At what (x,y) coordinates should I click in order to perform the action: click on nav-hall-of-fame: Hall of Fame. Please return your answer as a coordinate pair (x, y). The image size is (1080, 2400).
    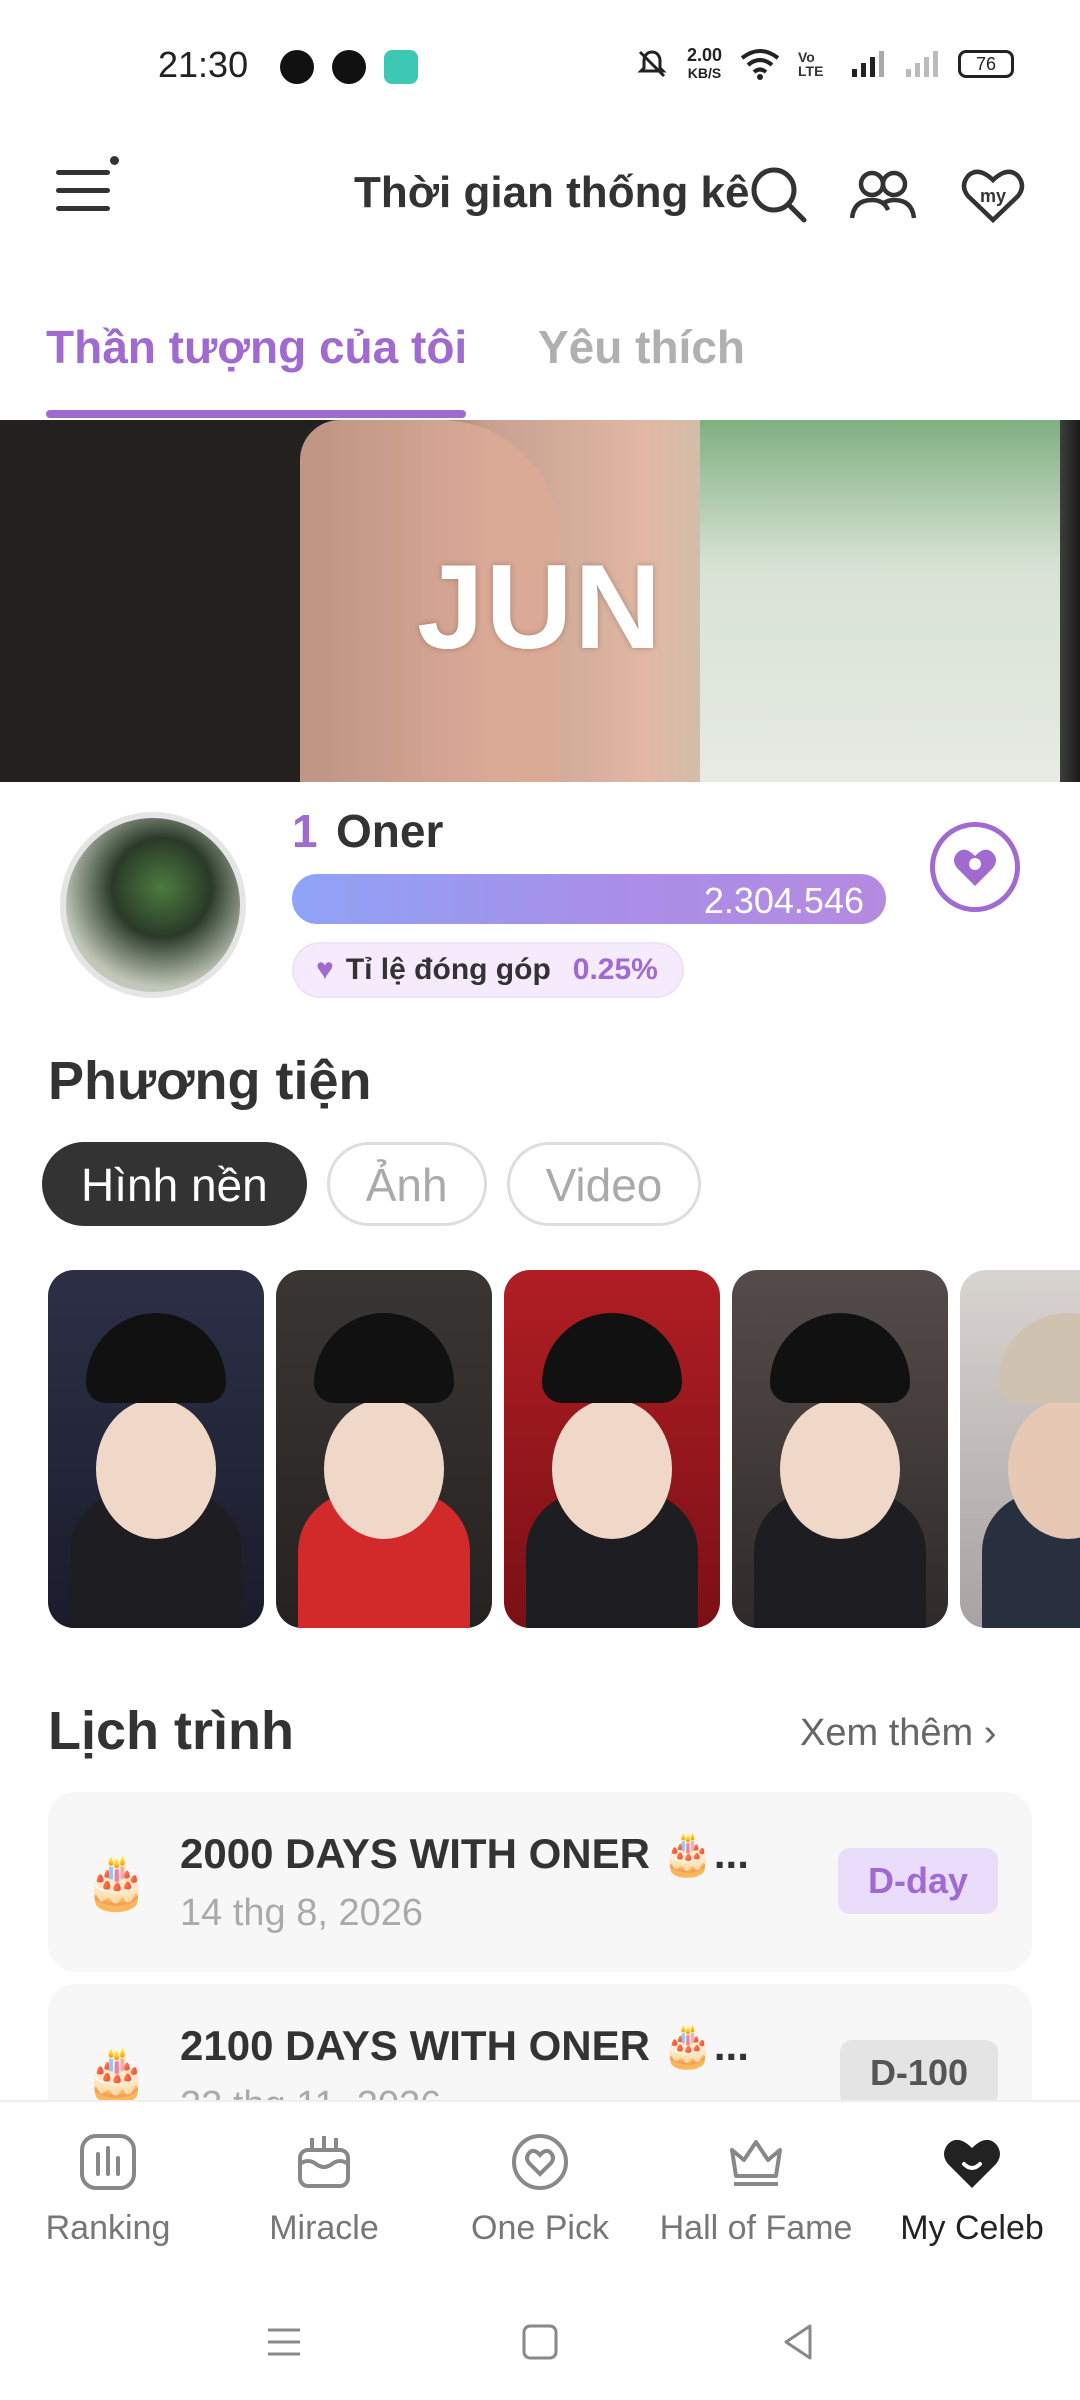
    Looking at the image, I should click on (756, 2189).